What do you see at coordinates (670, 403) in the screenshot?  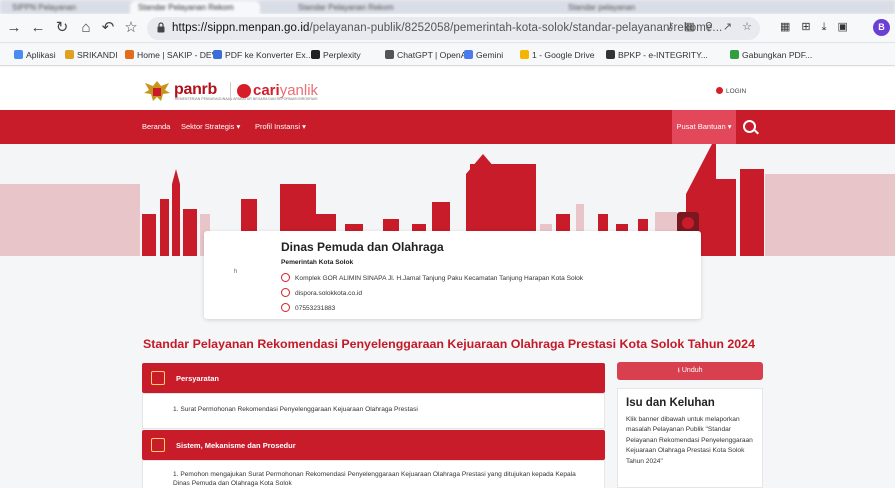 I see `issue-title: Isu dan Keluhan` at bounding box center [670, 403].